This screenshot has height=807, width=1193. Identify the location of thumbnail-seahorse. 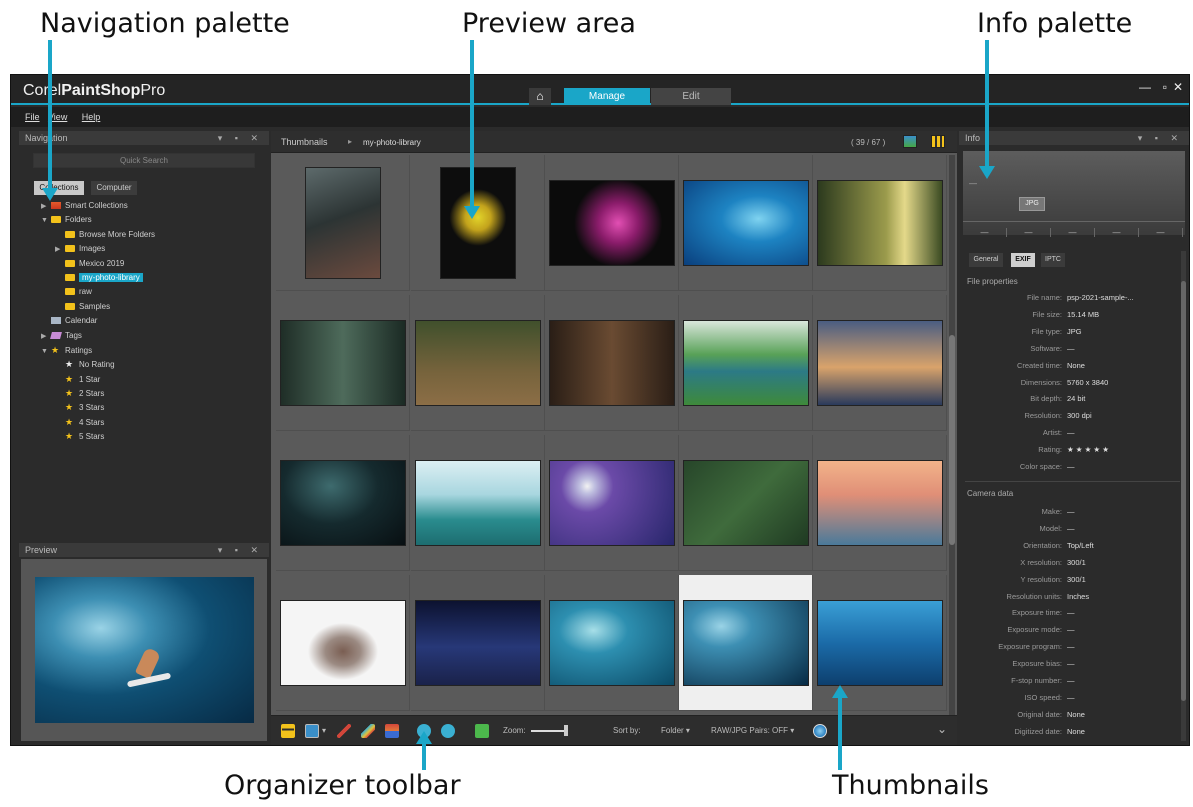
(478, 223).